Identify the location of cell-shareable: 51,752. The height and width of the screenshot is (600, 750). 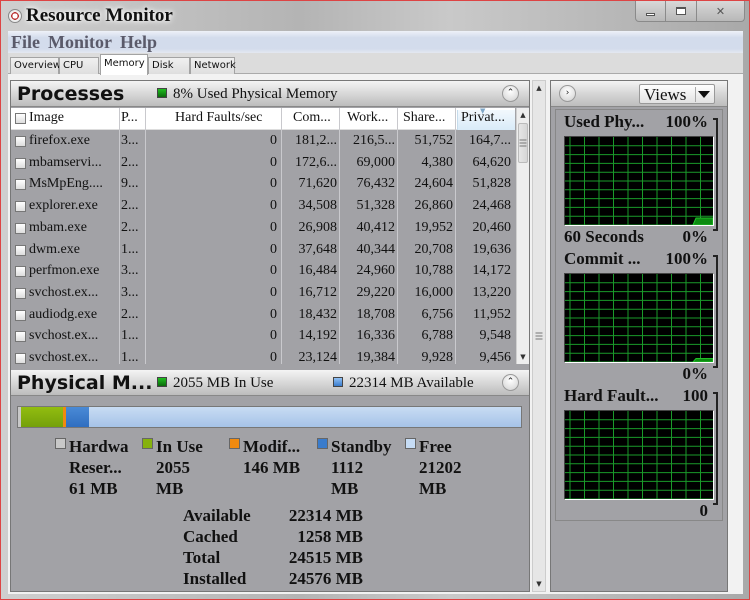
(434, 140).